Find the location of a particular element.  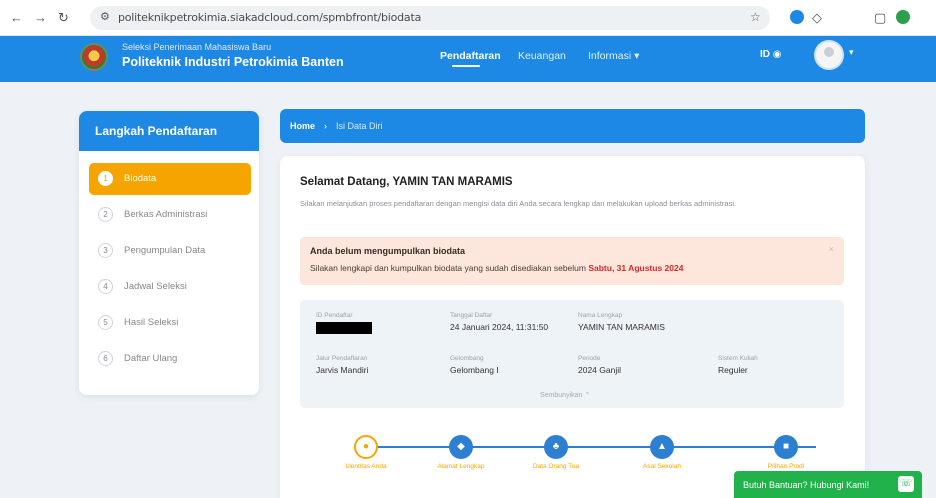

field-tanggal-daftar: Tanggal Daftar 24 Januari 2024, 11:31:50 is located at coordinates (499, 322).